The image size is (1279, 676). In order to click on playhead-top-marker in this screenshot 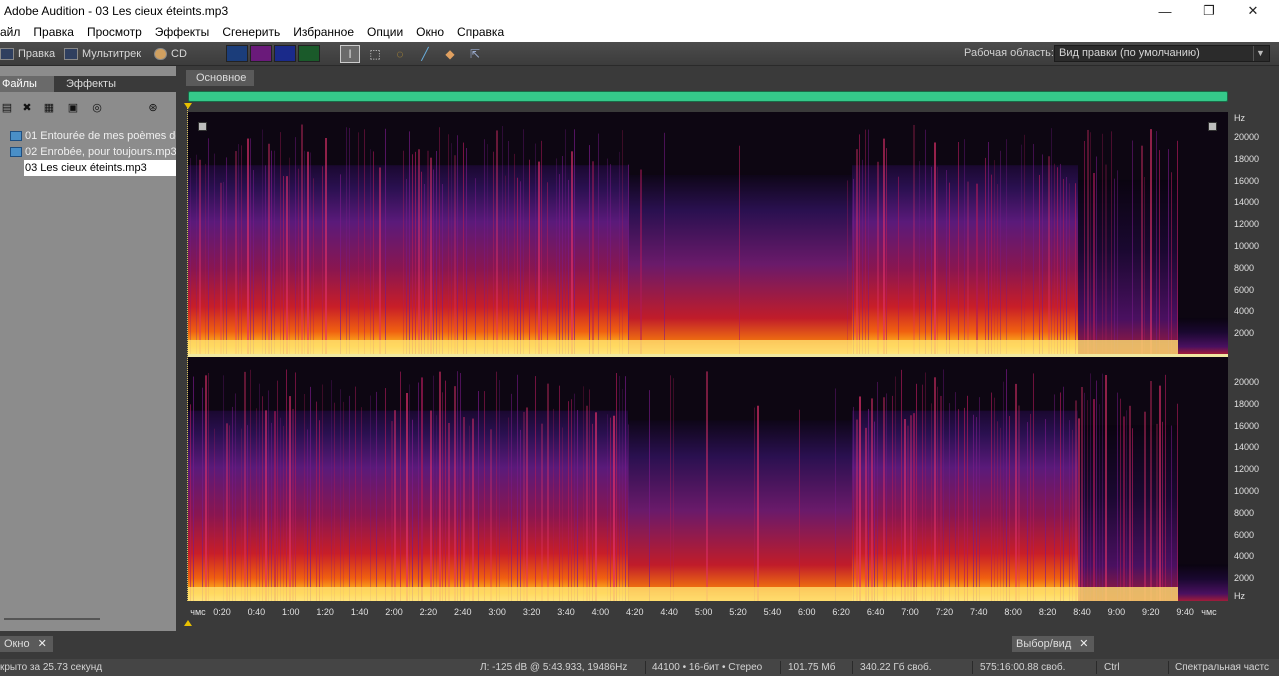, I will do `click(188, 106)`.